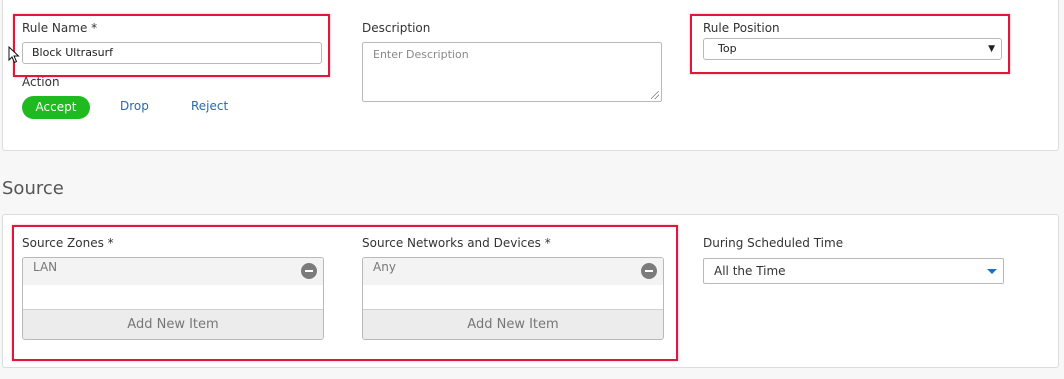  I want to click on rule-position-value: Top, so click(727, 48).